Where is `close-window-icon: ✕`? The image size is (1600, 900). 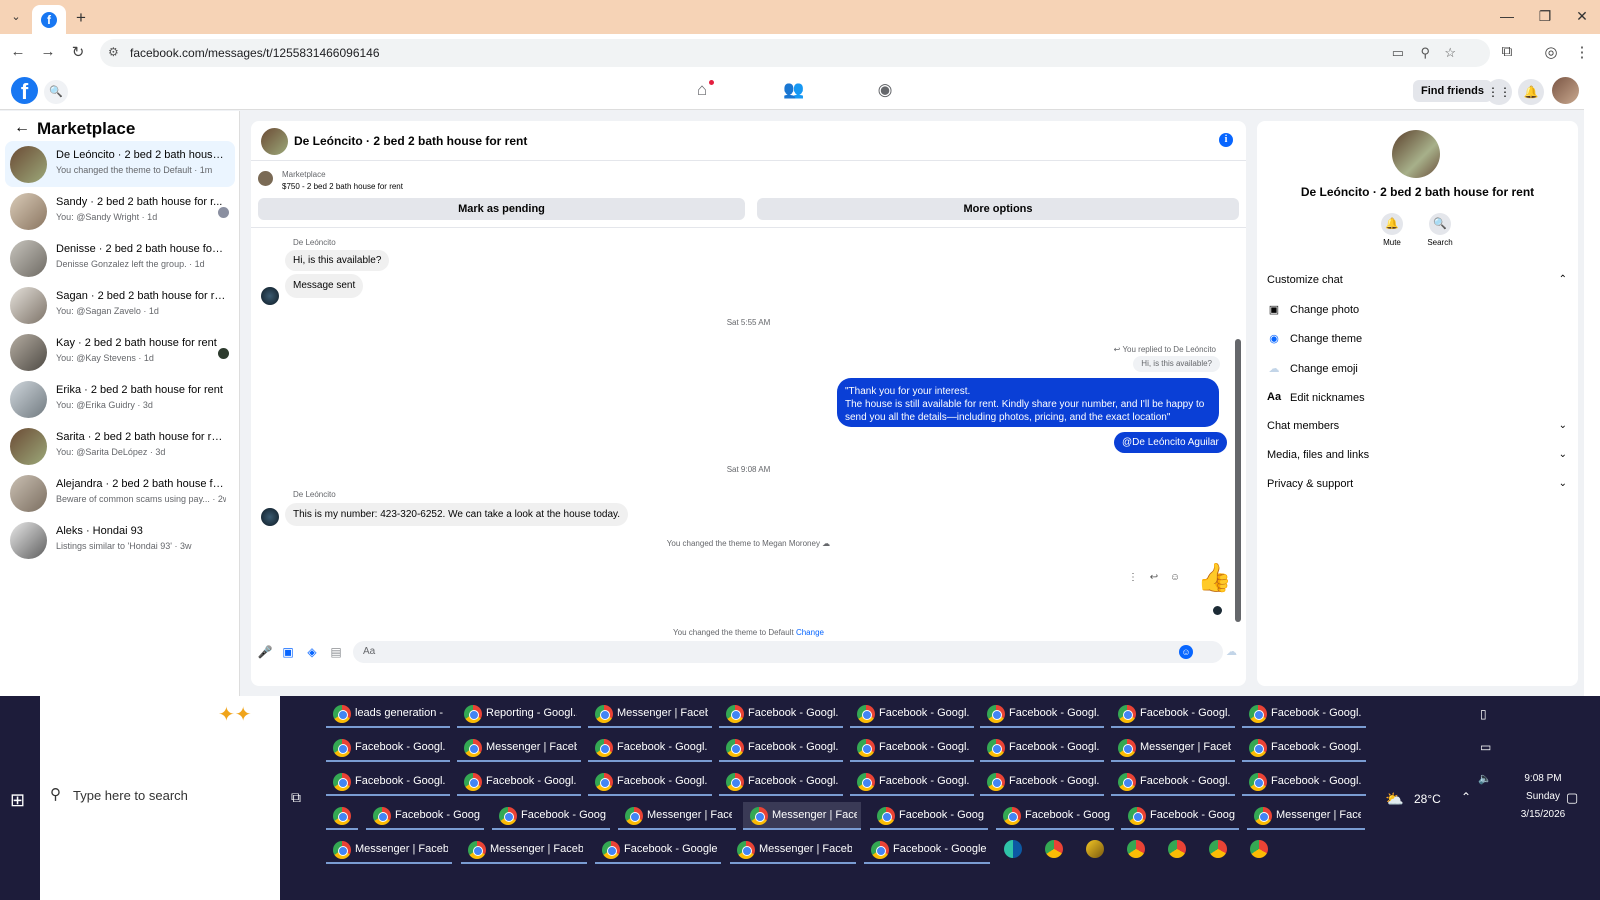 close-window-icon: ✕ is located at coordinates (1582, 16).